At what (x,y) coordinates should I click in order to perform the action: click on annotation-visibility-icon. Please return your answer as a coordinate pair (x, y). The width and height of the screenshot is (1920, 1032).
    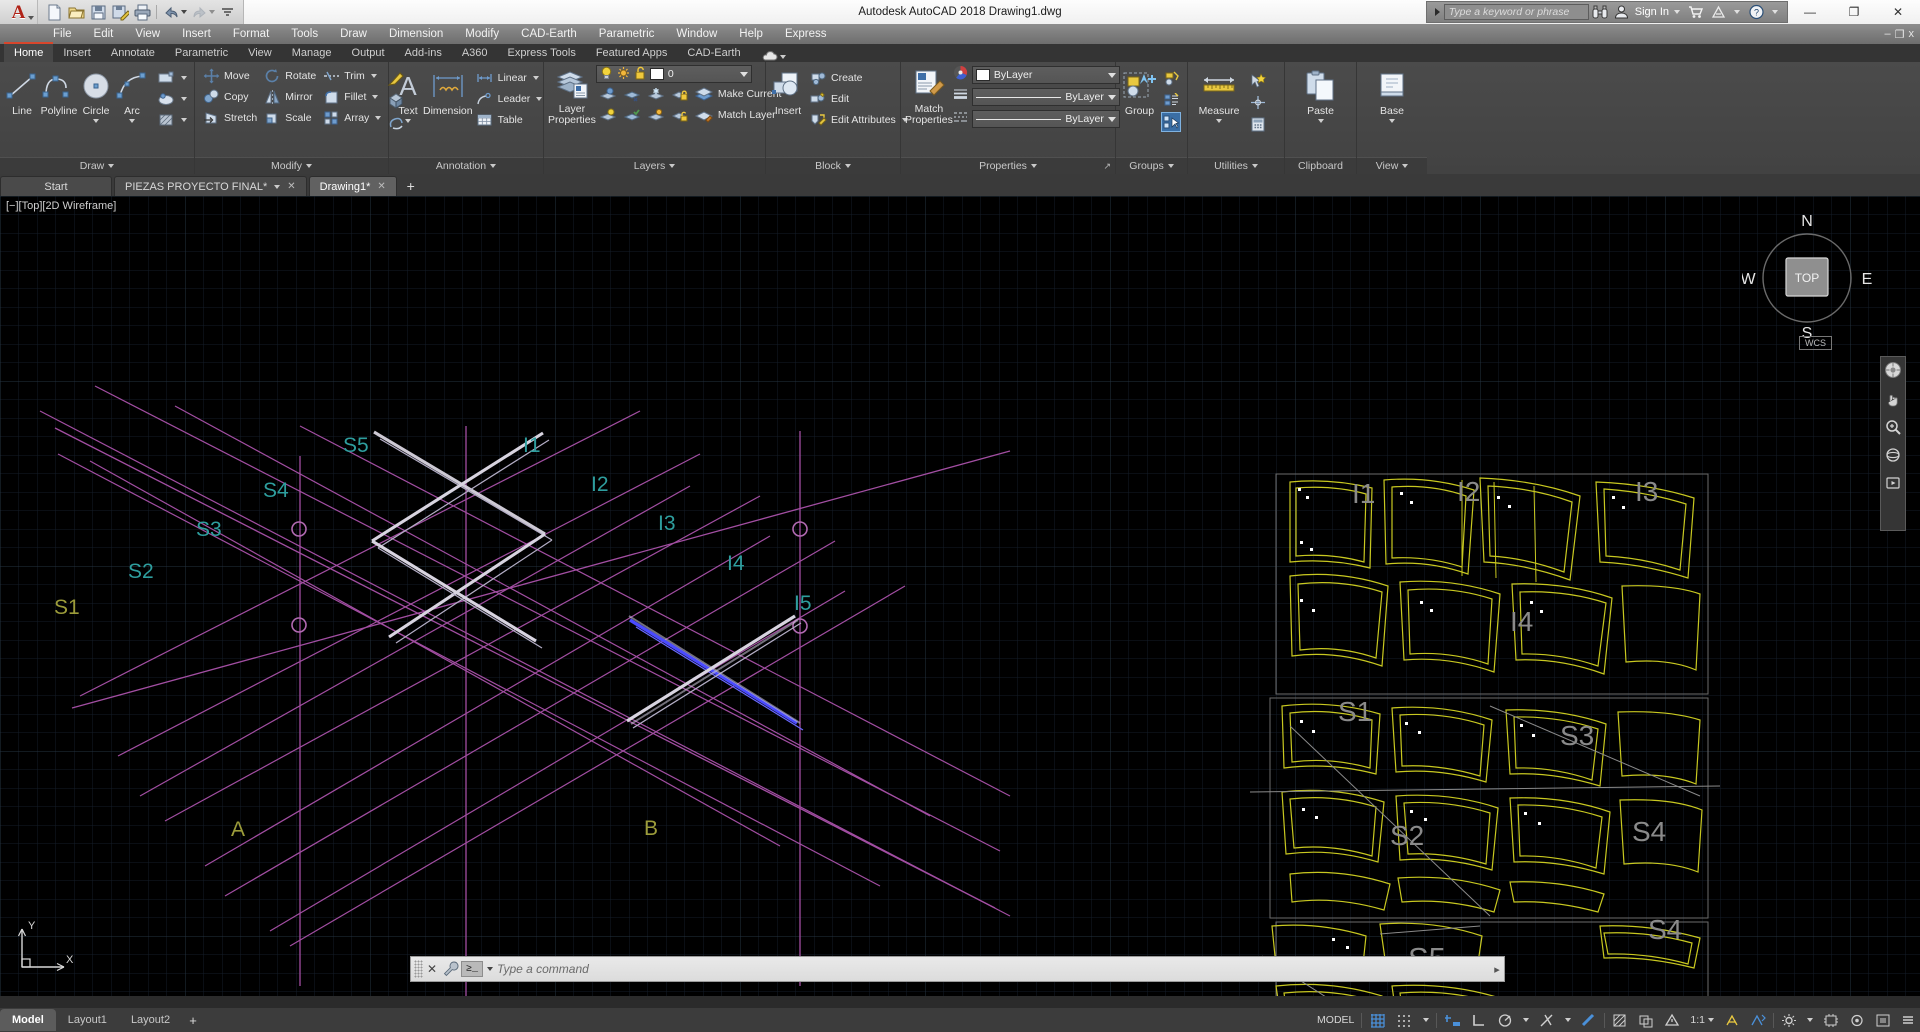
    Looking at the image, I should click on (1732, 1020).